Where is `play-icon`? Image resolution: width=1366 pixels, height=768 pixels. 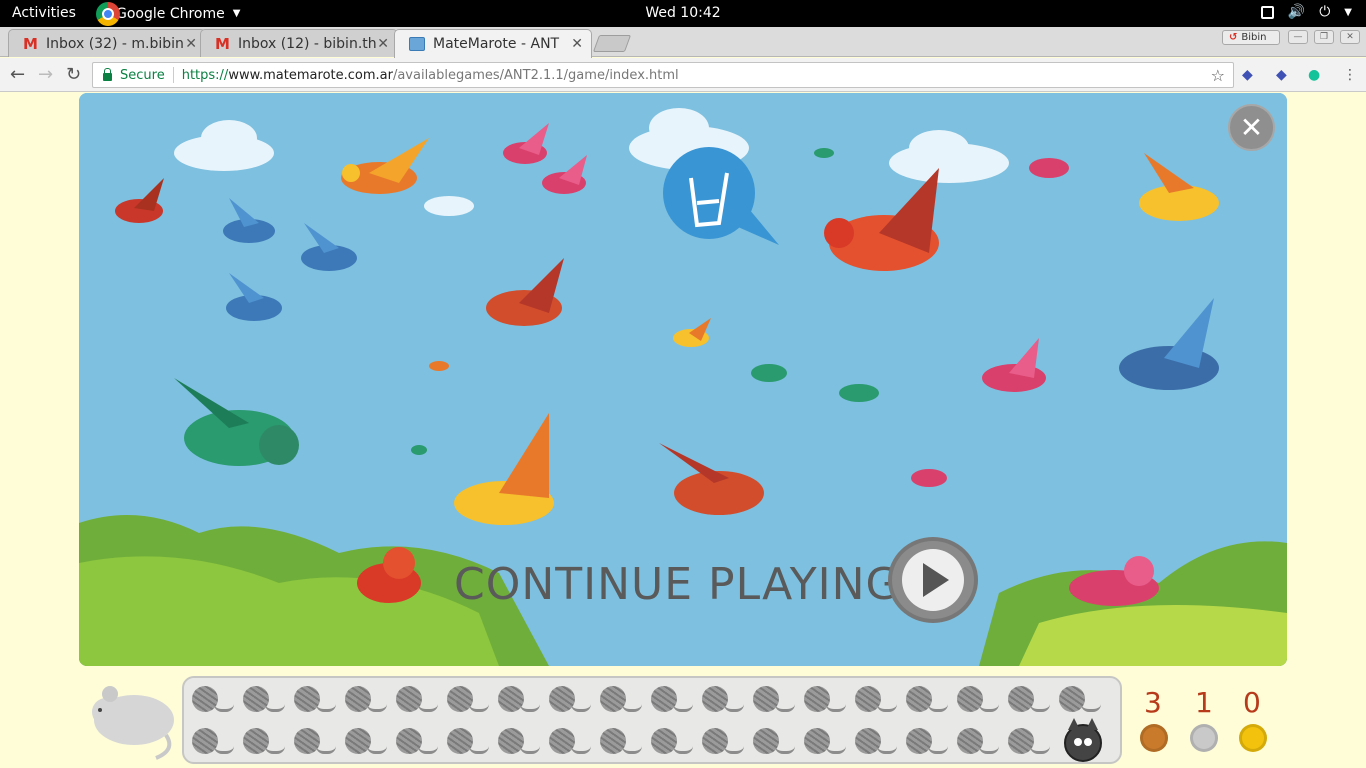 play-icon is located at coordinates (933, 580).